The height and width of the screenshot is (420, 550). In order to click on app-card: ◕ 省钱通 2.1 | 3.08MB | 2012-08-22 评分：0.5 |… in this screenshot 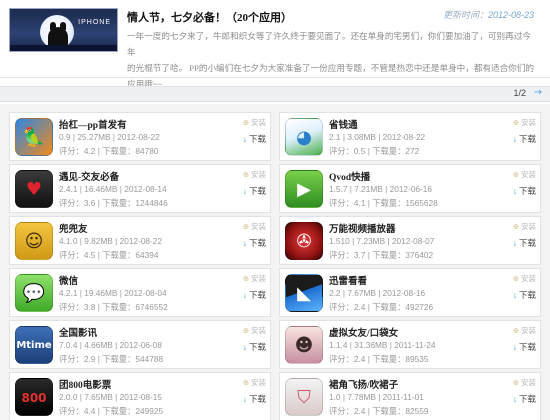, I will do `click(410, 136)`.